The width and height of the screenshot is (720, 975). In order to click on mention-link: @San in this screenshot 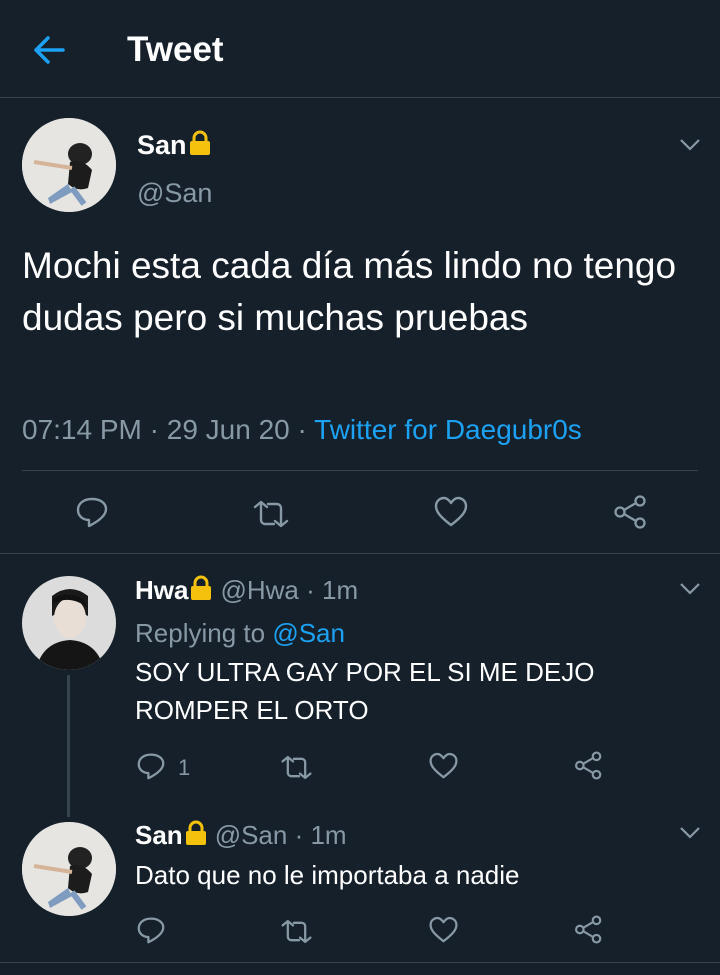, I will do `click(308, 633)`.